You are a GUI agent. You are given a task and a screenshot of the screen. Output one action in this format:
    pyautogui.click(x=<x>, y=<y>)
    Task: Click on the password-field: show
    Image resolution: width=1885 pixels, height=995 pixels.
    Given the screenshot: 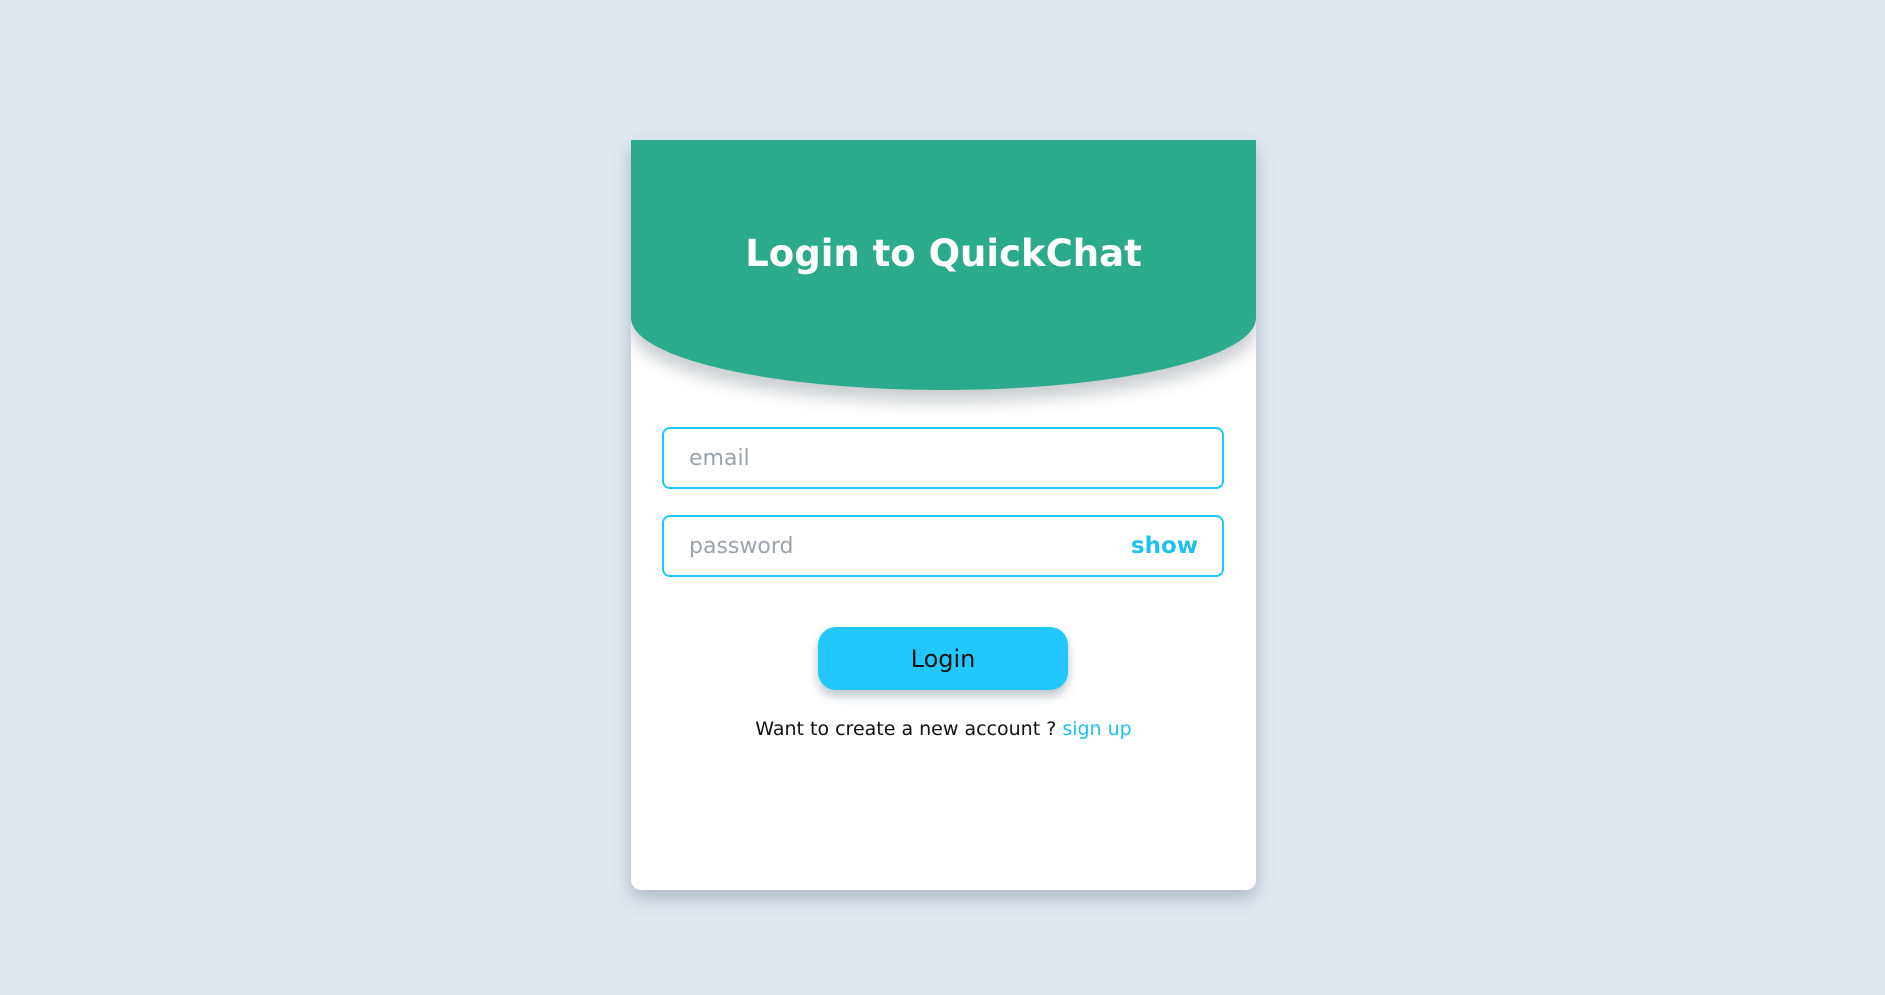 What is the action you would take?
    pyautogui.click(x=943, y=546)
    